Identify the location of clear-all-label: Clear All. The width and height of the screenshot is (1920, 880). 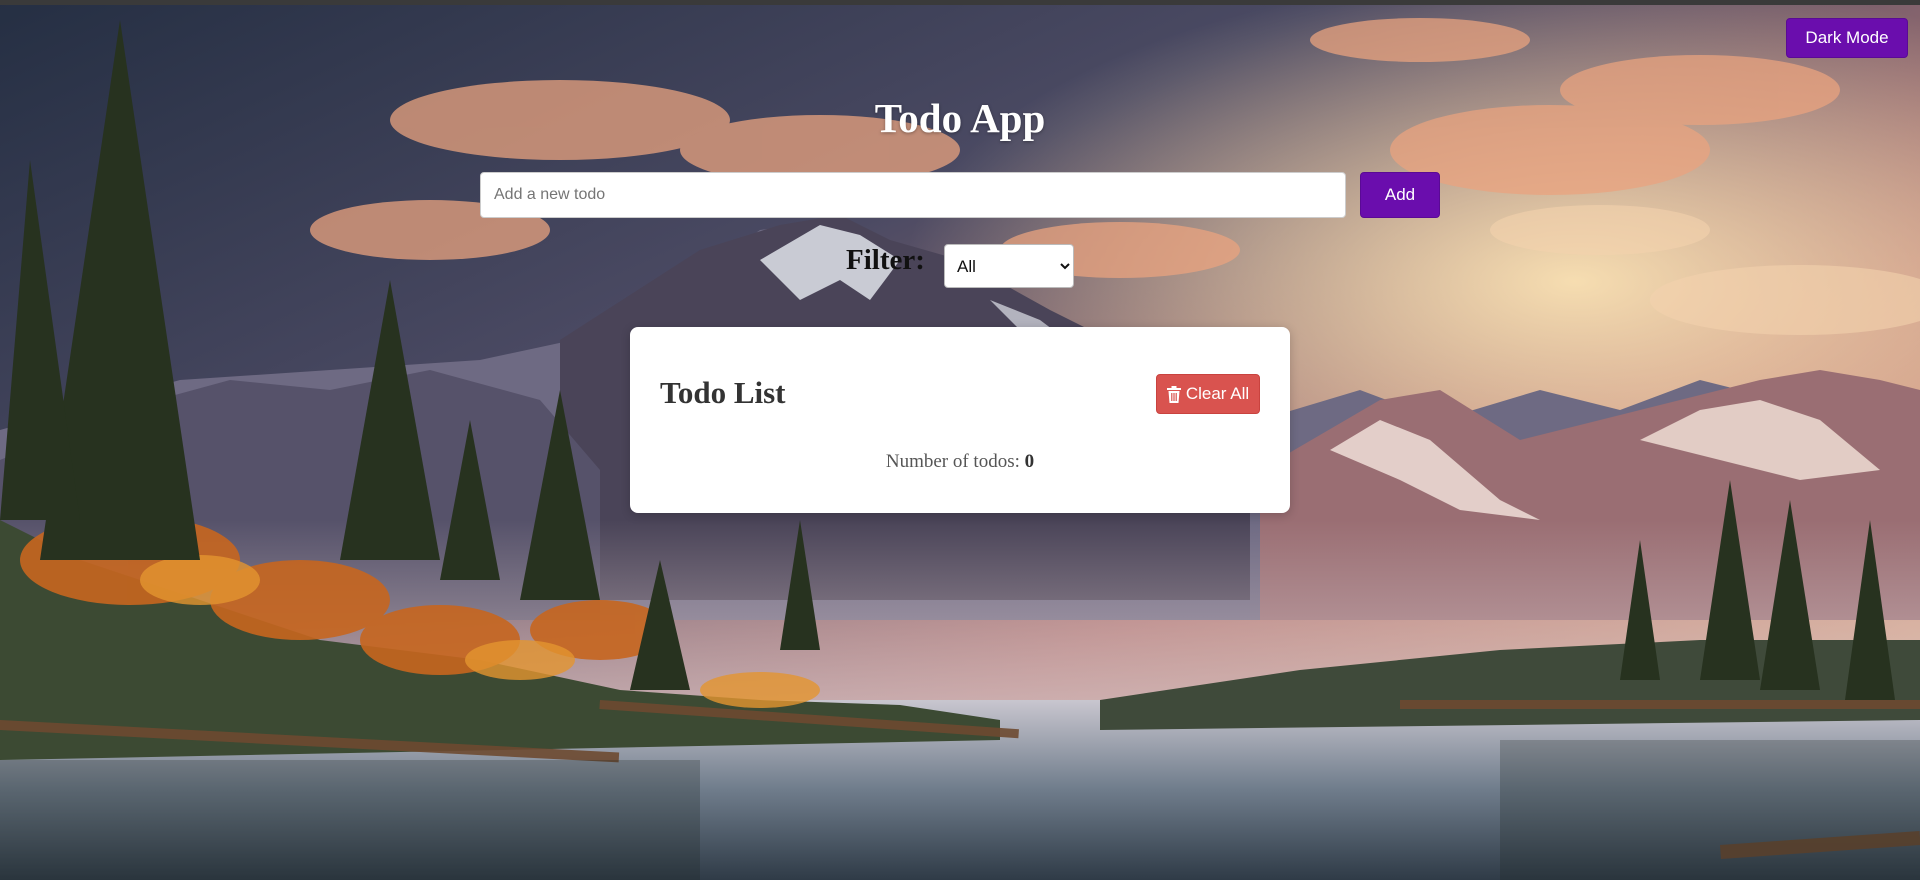
(1217, 393).